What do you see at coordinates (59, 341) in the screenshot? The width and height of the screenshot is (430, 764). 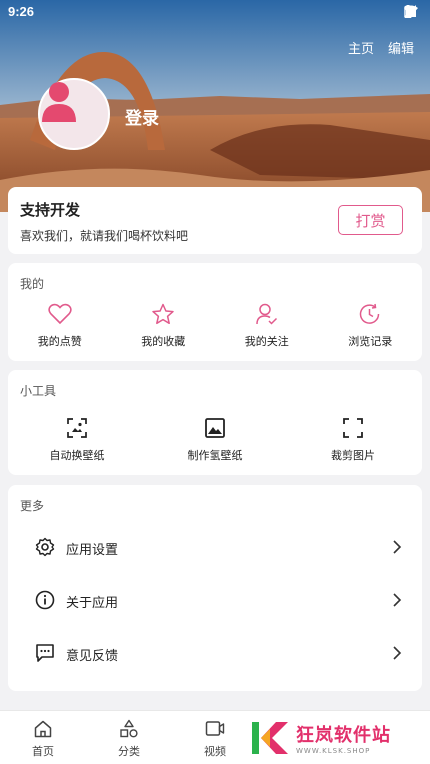 I see `mine-item-label: 我的点赞` at bounding box center [59, 341].